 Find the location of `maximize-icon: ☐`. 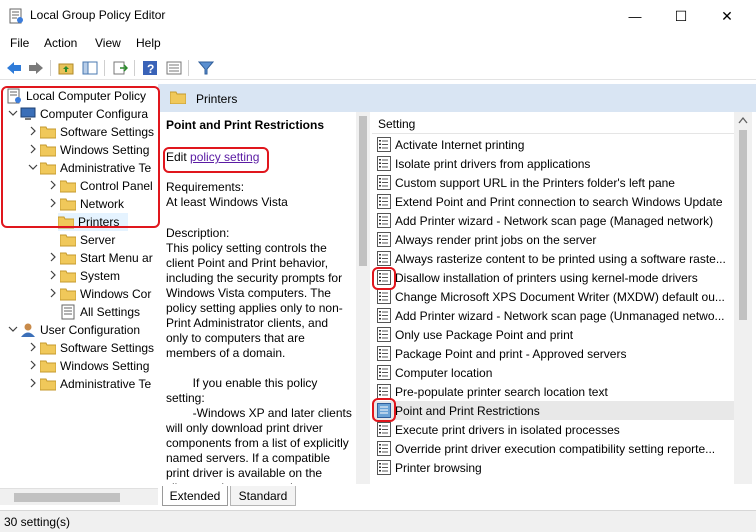

maximize-icon: ☐ is located at coordinates (681, 15).